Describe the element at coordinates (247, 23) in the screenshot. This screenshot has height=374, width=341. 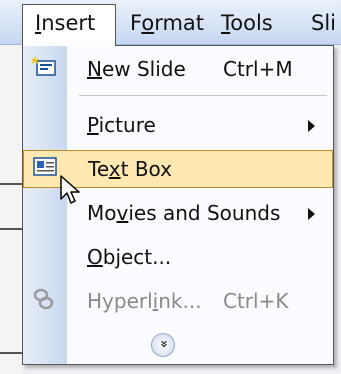
I see `menu-tools: Tools` at that location.